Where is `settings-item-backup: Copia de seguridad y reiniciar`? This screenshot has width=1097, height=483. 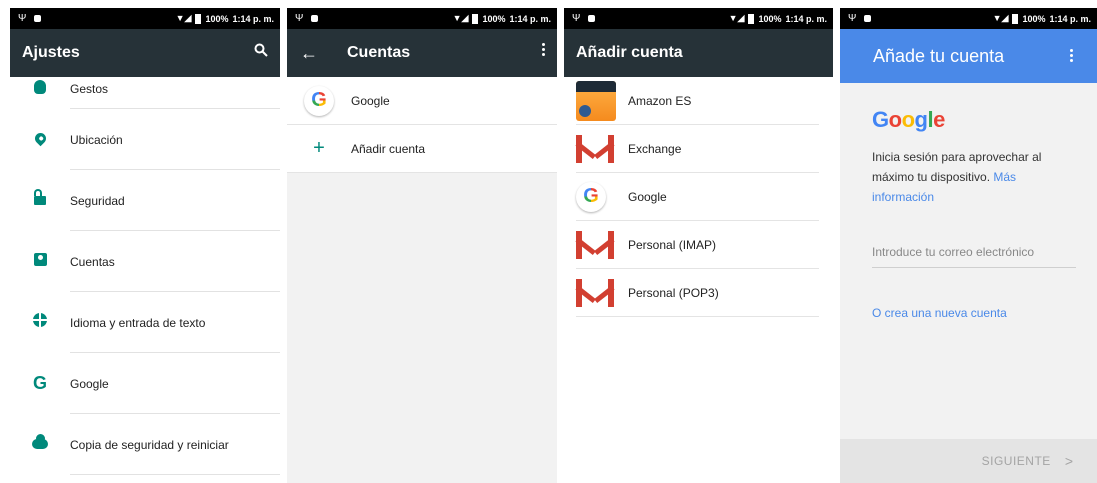
settings-item-backup: Copia de seguridad y reiniciar is located at coordinates (145, 444).